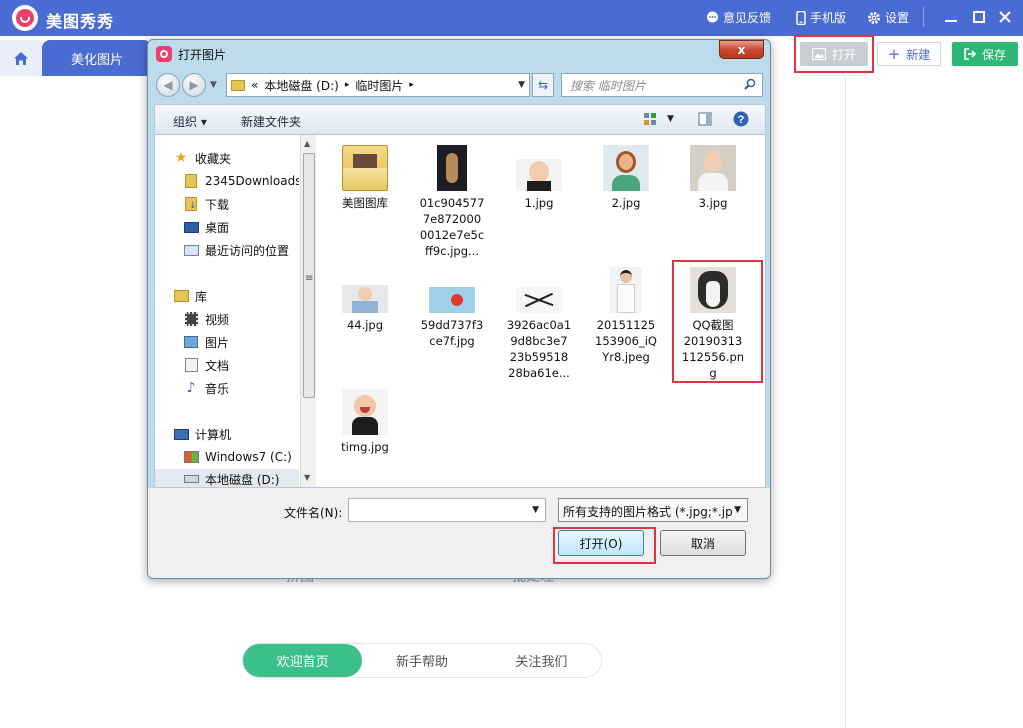  Describe the element at coordinates (421, 660) in the screenshot. I see `tab-help: 新手帮助` at that location.